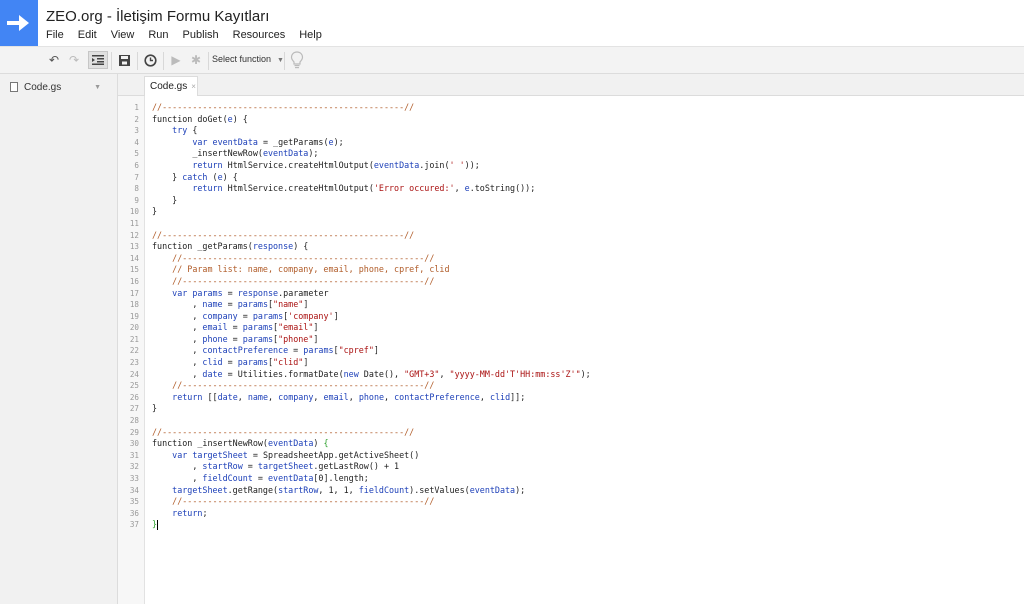  I want to click on undo-button: ↶, so click(54, 60).